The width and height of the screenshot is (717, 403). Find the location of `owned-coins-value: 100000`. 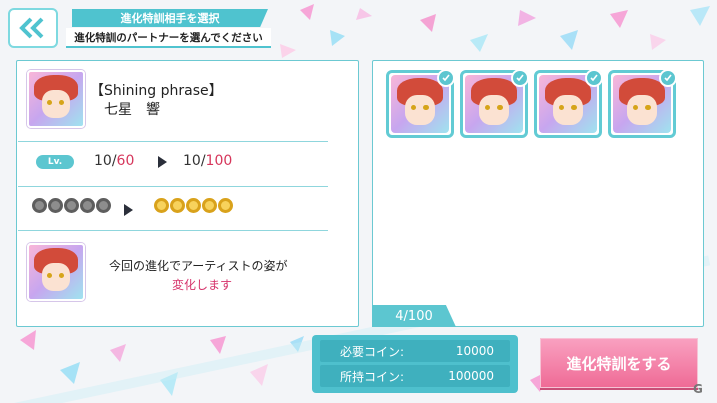

owned-coins-value: 100000 is located at coordinates (471, 376).